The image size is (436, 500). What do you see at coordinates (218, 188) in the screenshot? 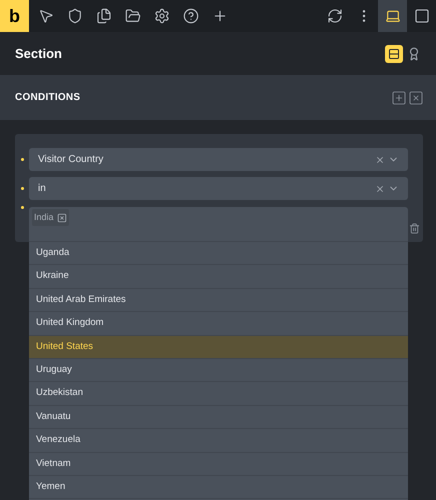
I see `select-field: in` at bounding box center [218, 188].